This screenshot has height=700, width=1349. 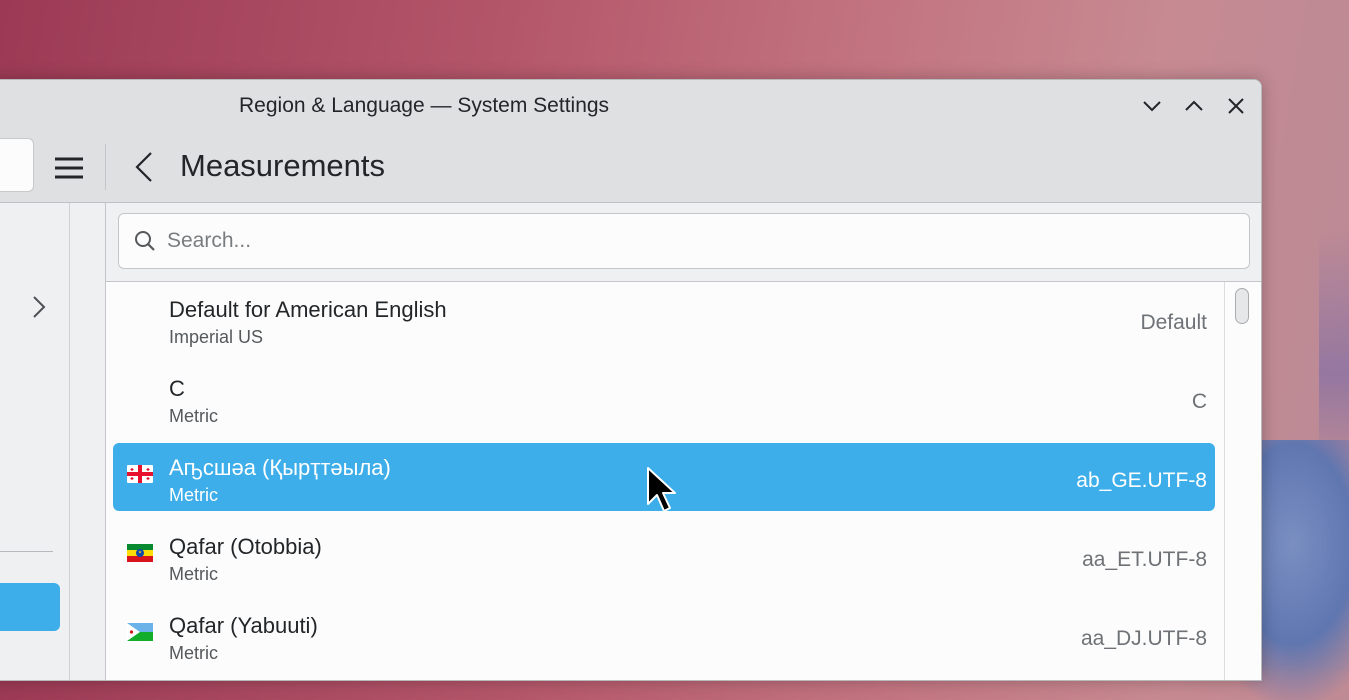 What do you see at coordinates (69, 168) in the screenshot?
I see `hamburger-menu-icon` at bounding box center [69, 168].